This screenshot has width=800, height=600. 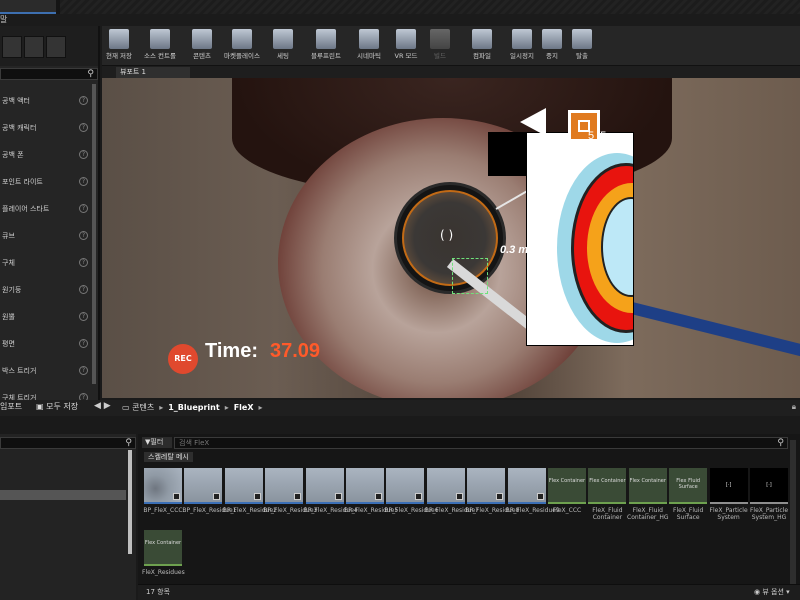 I want to click on breadcrumb-flex: FleX, so click(x=244, y=407).